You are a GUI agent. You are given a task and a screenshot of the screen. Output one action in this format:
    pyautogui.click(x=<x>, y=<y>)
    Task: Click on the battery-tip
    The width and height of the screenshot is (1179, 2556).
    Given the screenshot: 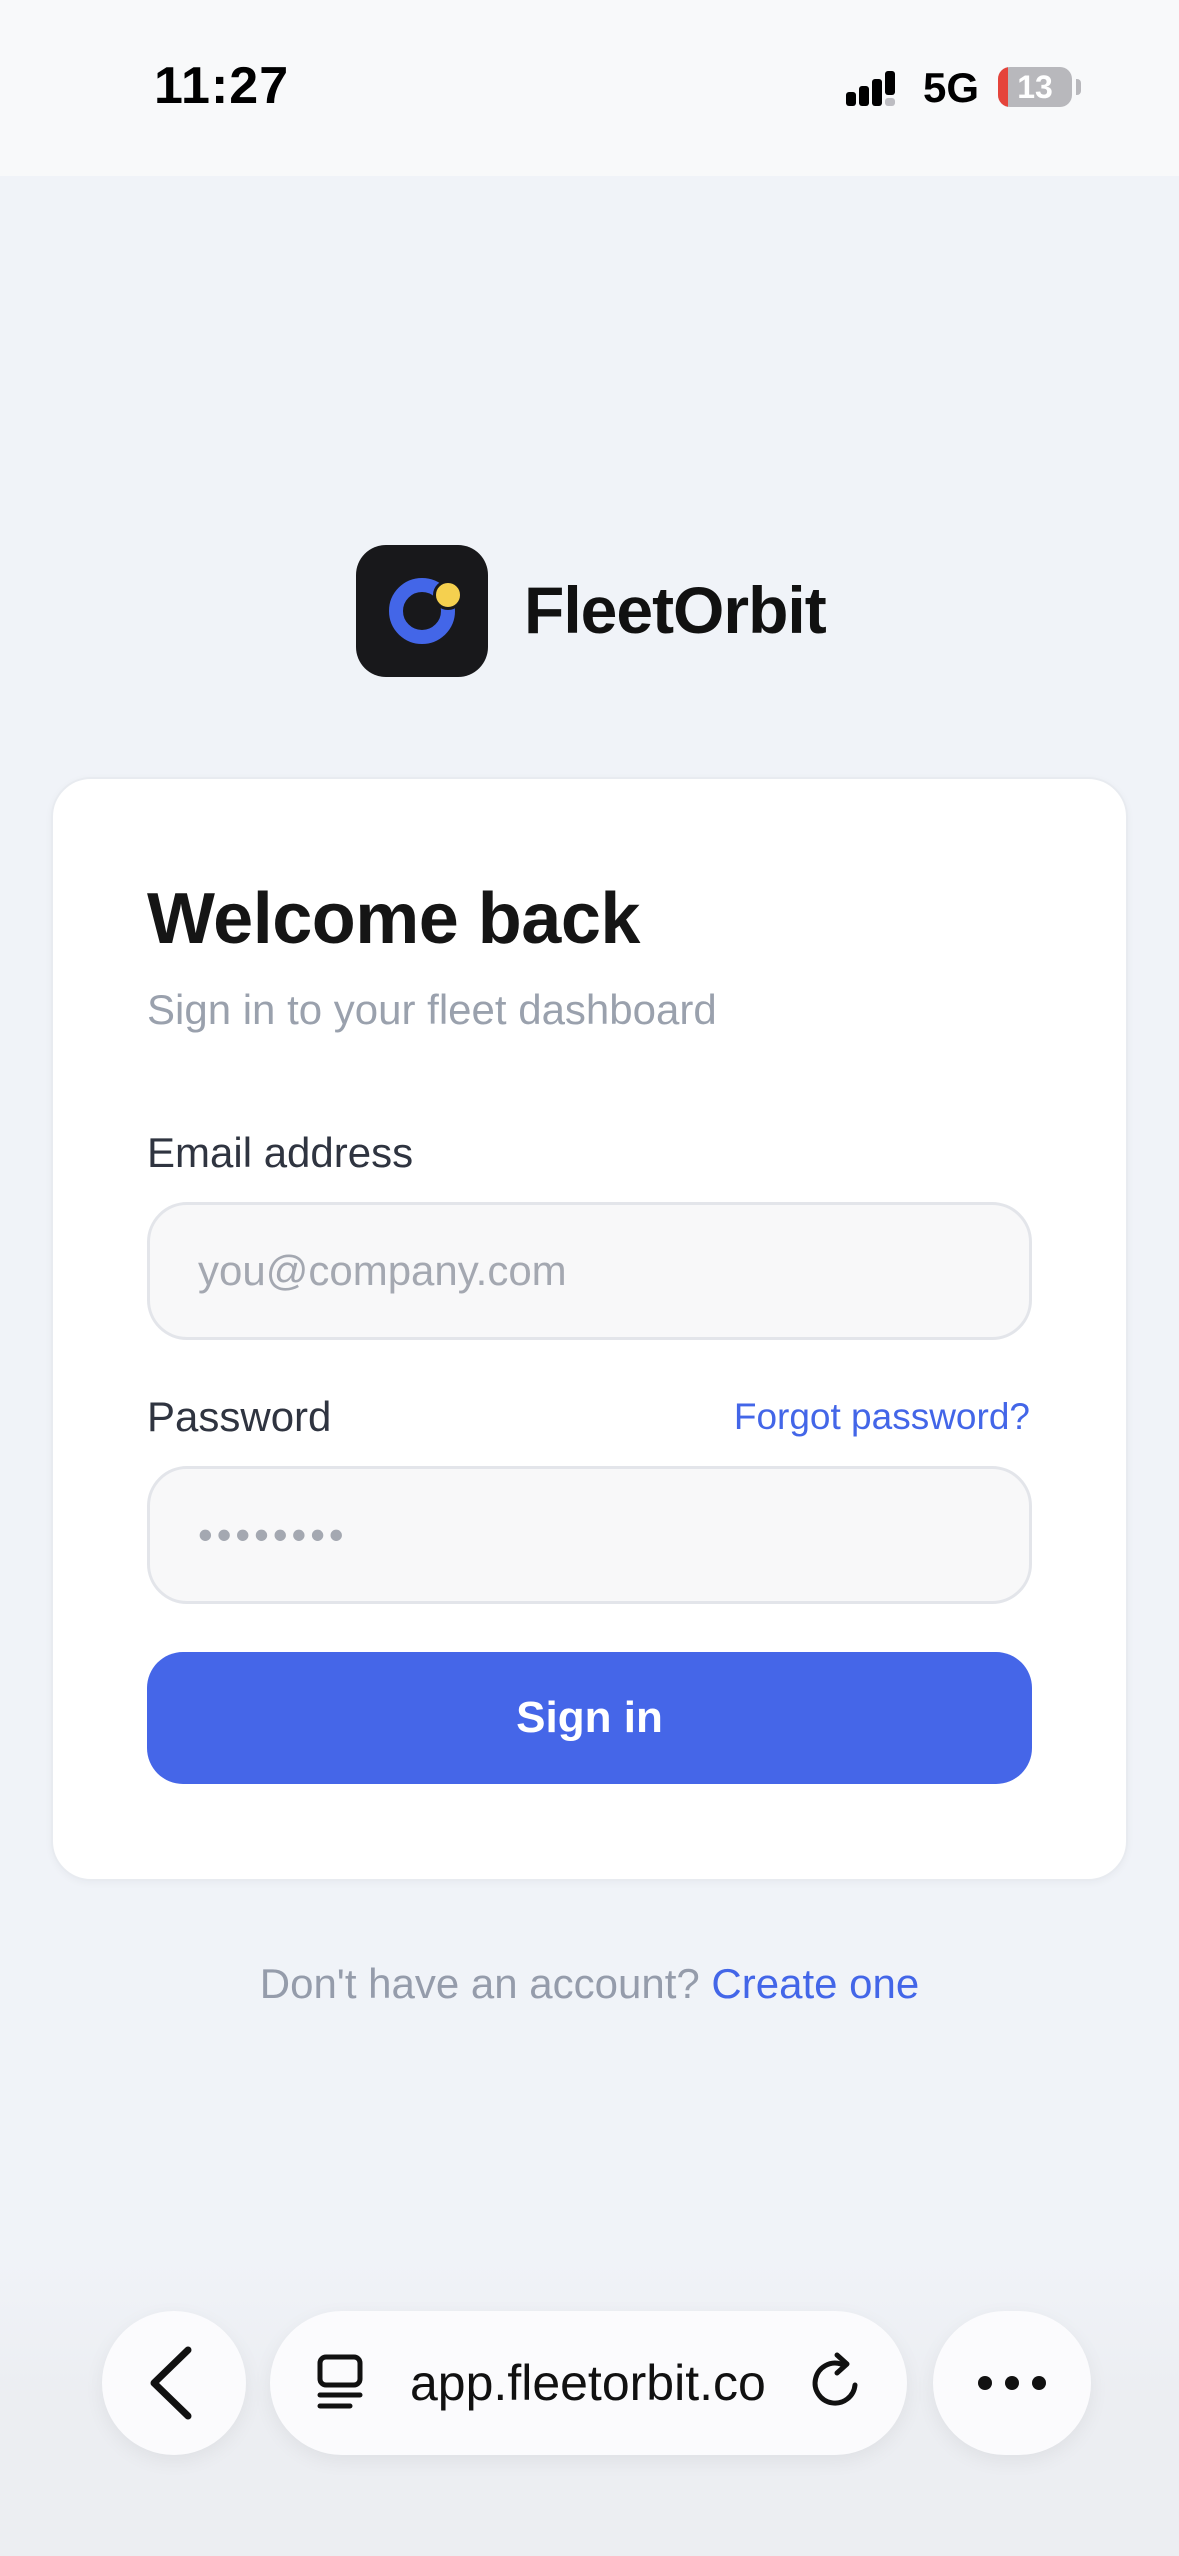 What is the action you would take?
    pyautogui.click(x=1078, y=87)
    